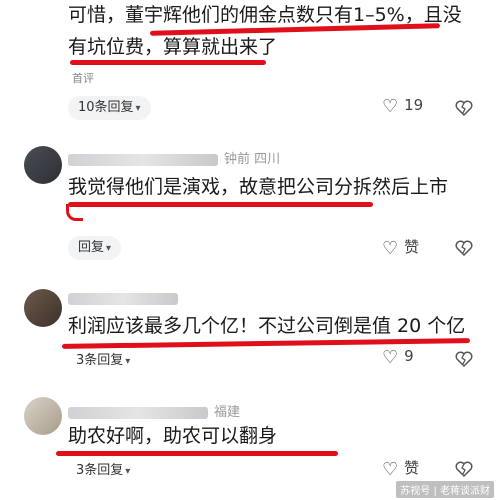  I want to click on view-replies-button: 10条回复 ▾, so click(109, 108).